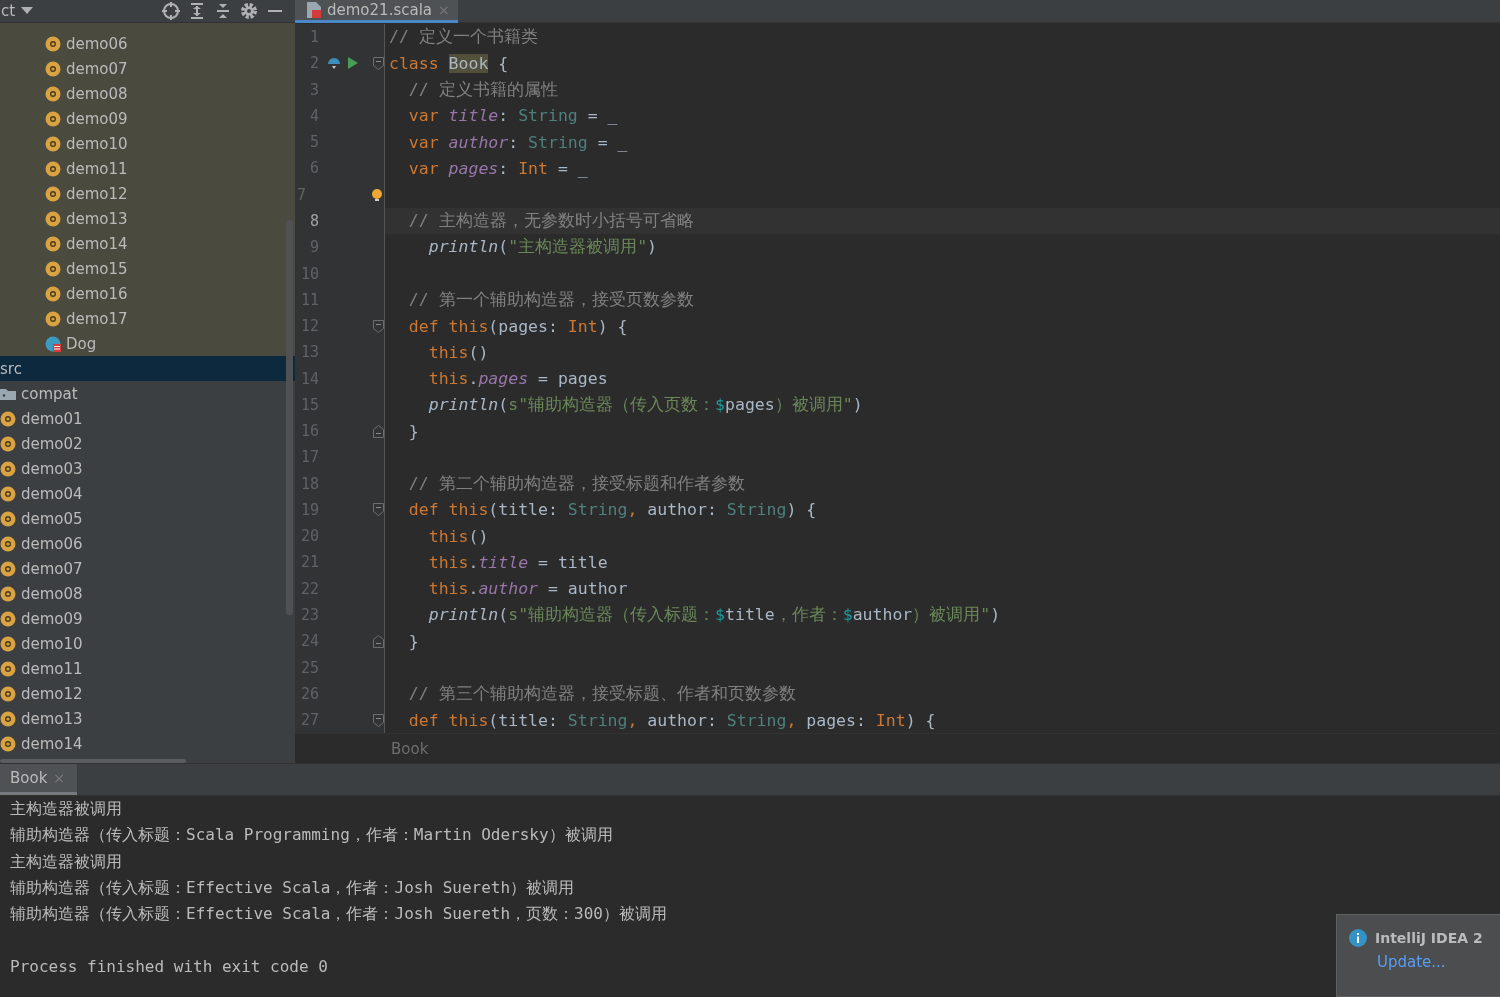 Image resolution: width=1500 pixels, height=997 pixels. Describe the element at coordinates (169, 966) in the screenshot. I see `console-line: Process finished with exit code 0` at that location.